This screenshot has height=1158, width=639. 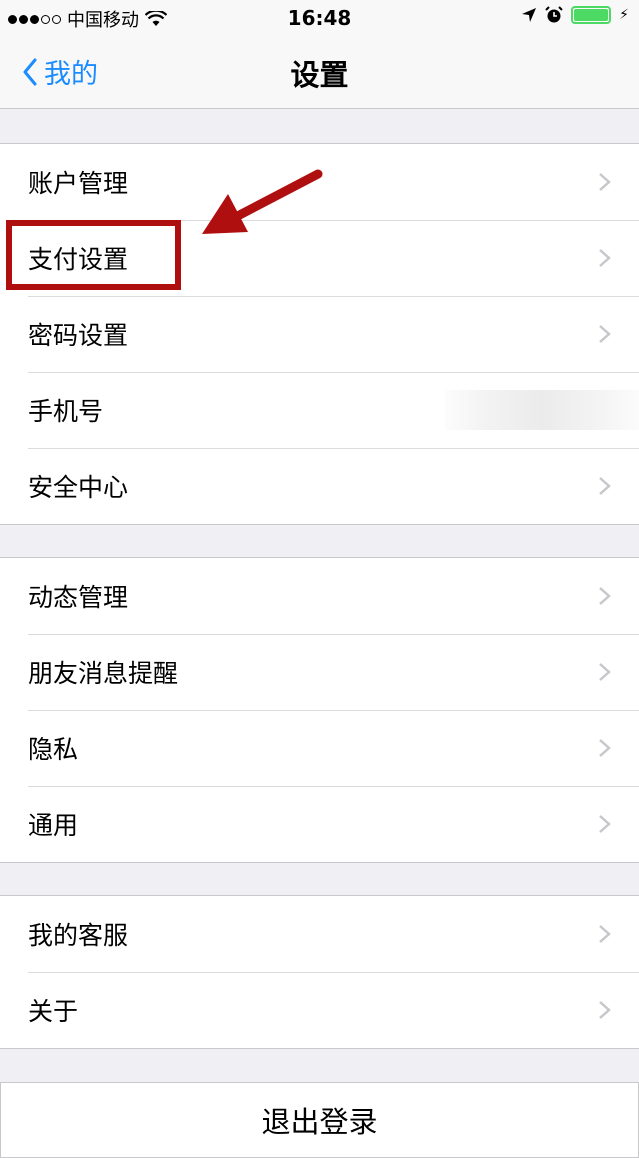 I want to click on row-label: 手机号, so click(x=66, y=411).